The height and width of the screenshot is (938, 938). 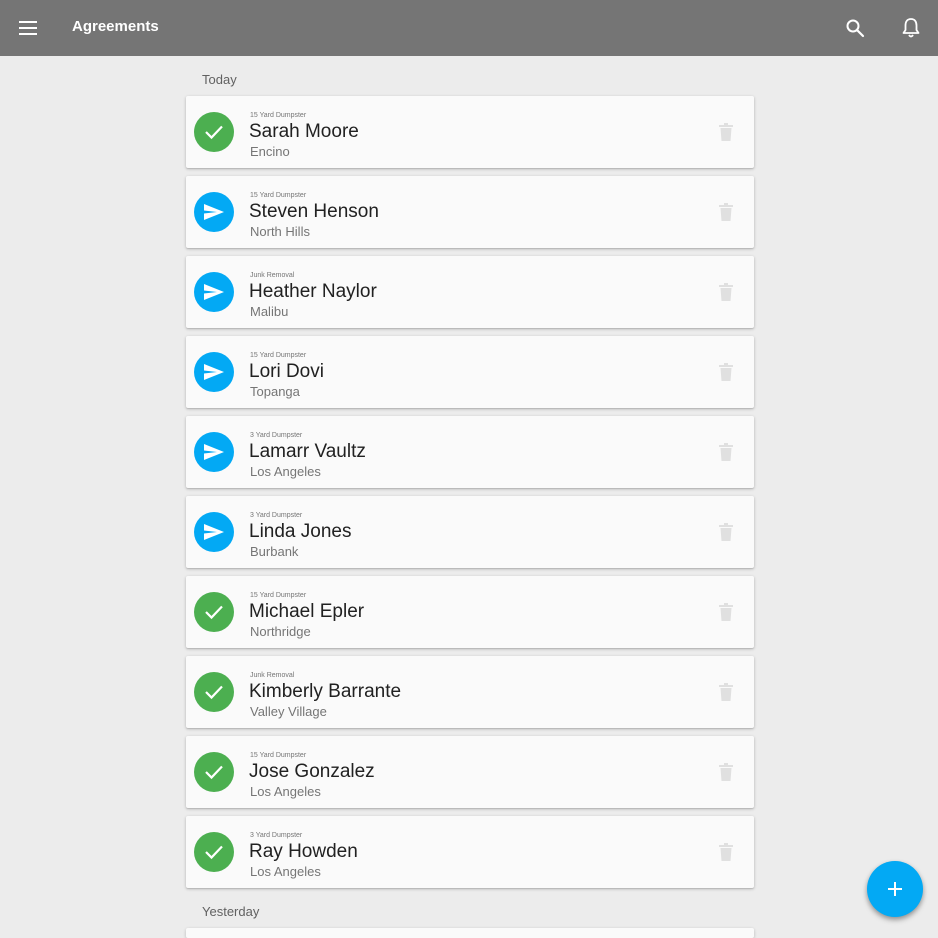 I want to click on customer-name: Jose Gonzalez, so click(x=312, y=771).